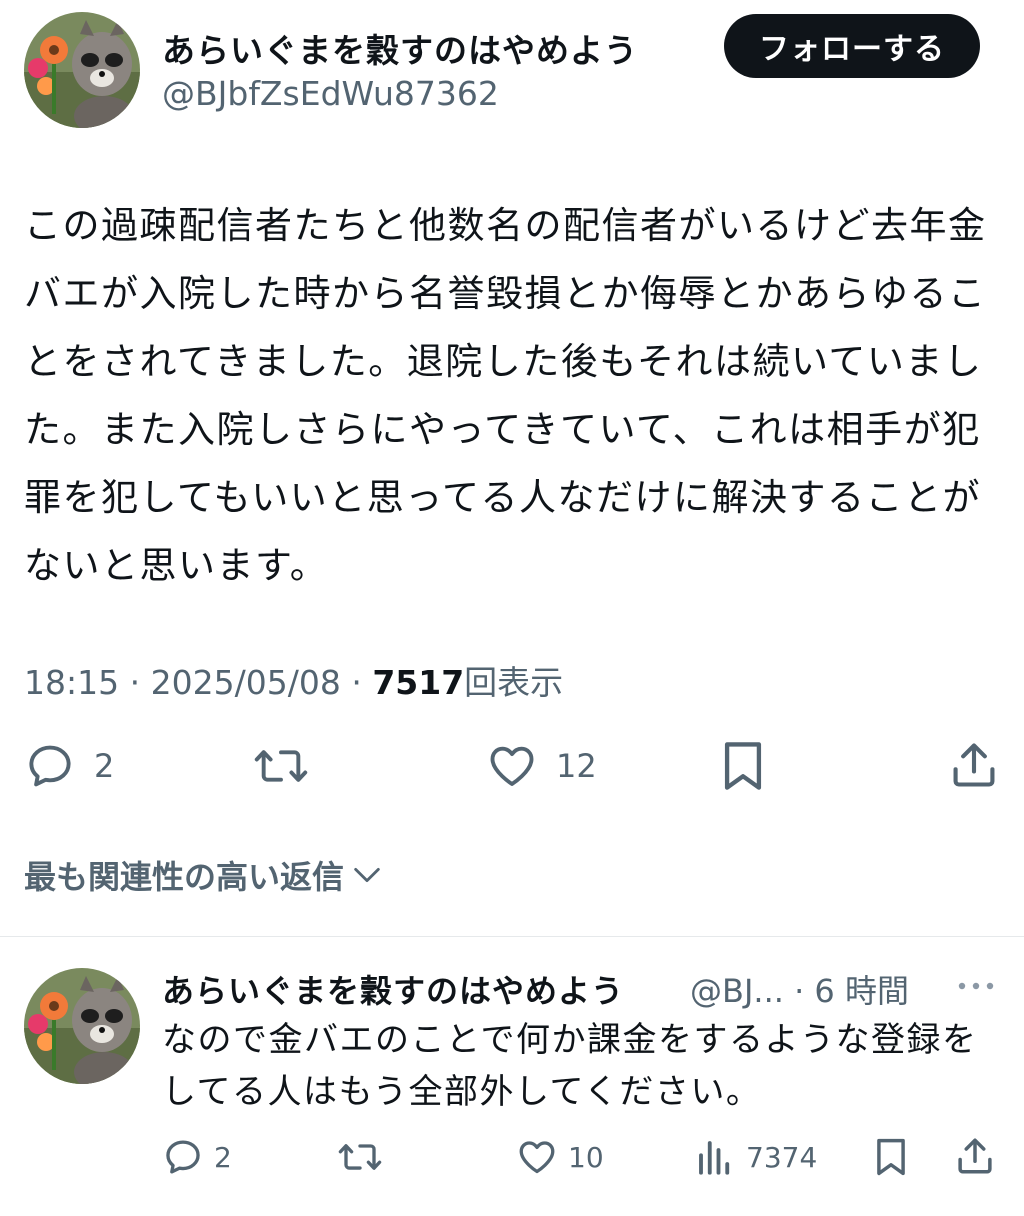  What do you see at coordinates (586, 1157) in the screenshot?
I see `reply-like-count: 10` at bounding box center [586, 1157].